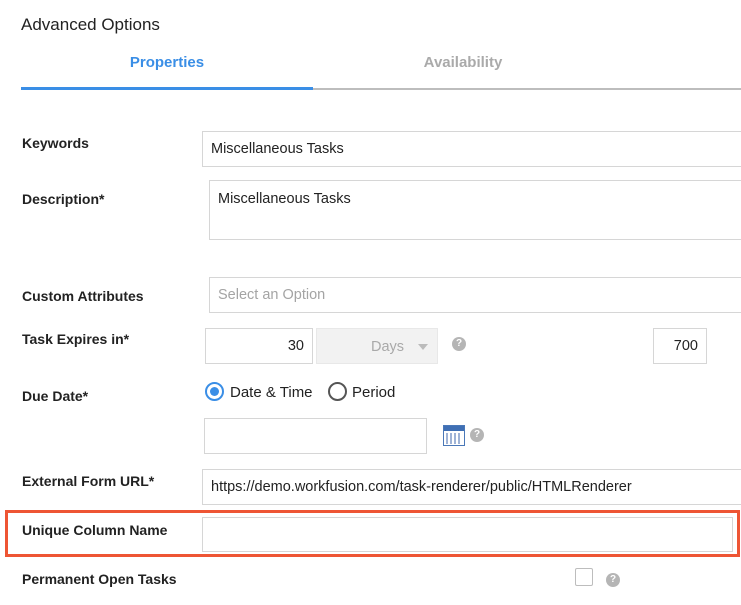  What do you see at coordinates (90, 24) in the screenshot?
I see `panel-title: Advanced Options` at bounding box center [90, 24].